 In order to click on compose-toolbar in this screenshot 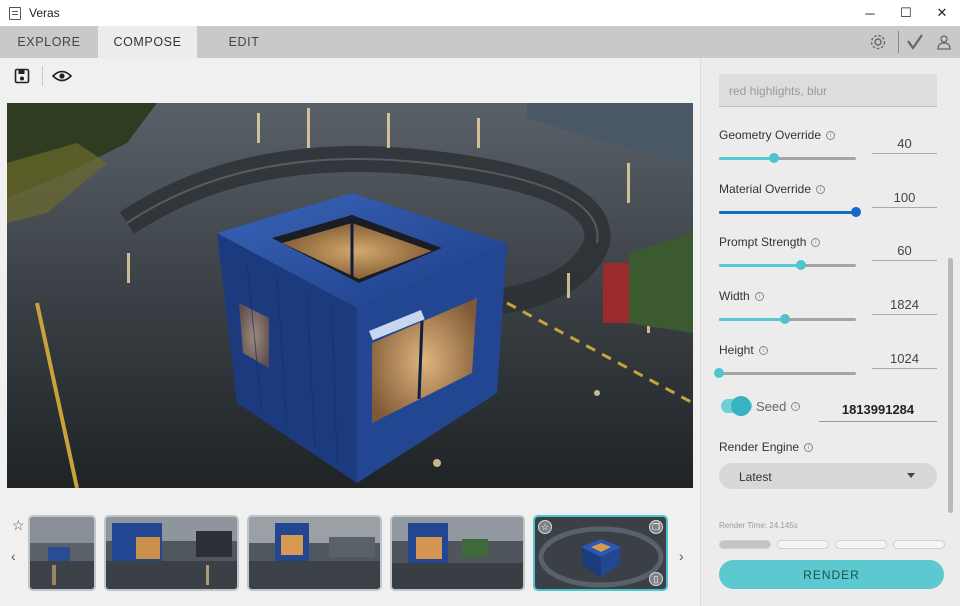, I will do `click(350, 76)`.